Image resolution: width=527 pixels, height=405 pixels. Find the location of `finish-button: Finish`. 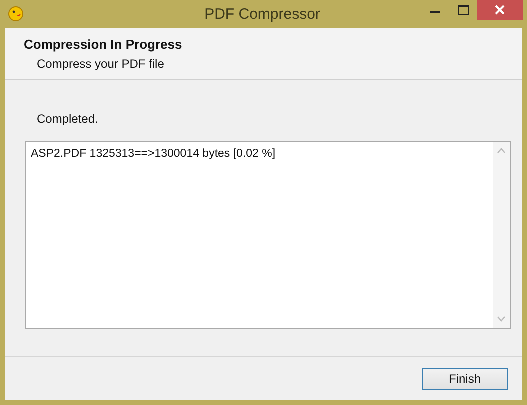

finish-button: Finish is located at coordinates (465, 379).